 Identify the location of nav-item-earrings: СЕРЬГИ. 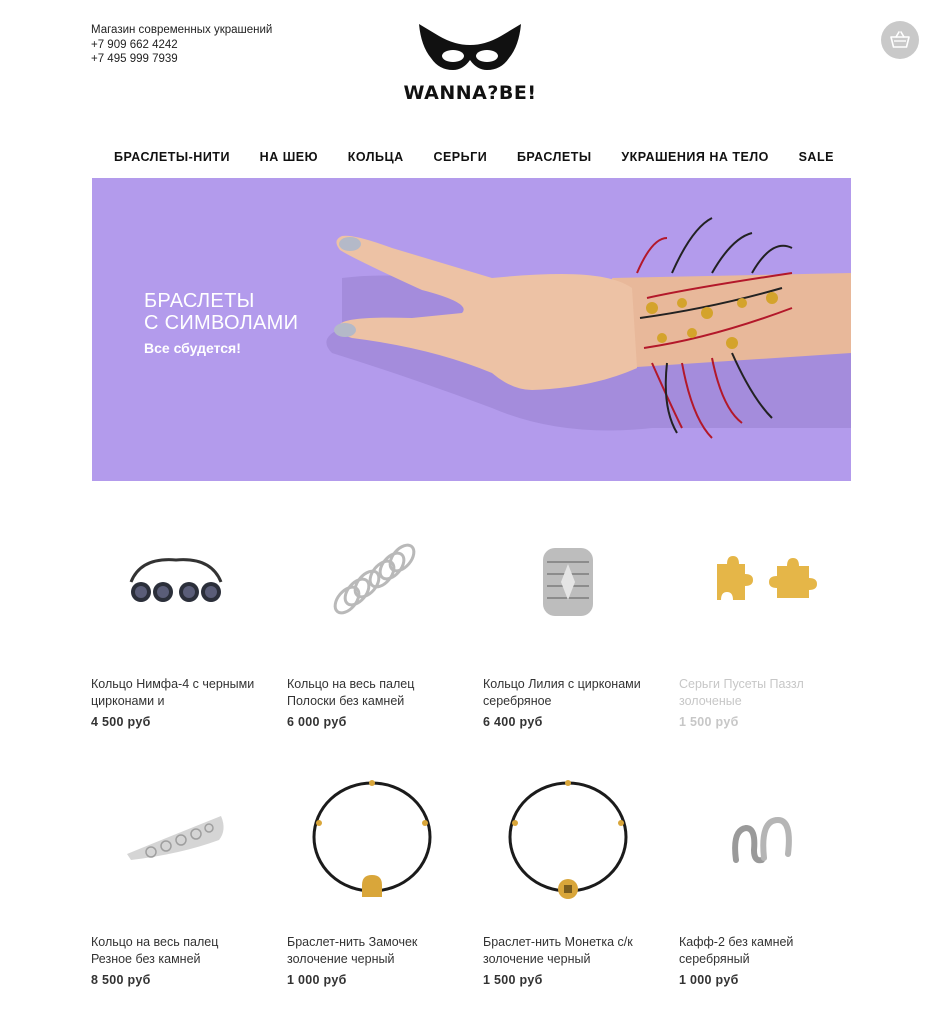
(460, 157).